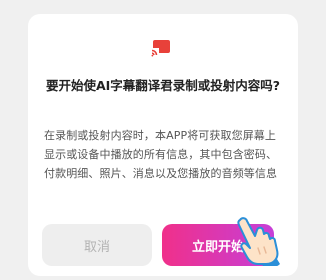  What do you see at coordinates (160, 48) in the screenshot?
I see `cast-icon` at bounding box center [160, 48].